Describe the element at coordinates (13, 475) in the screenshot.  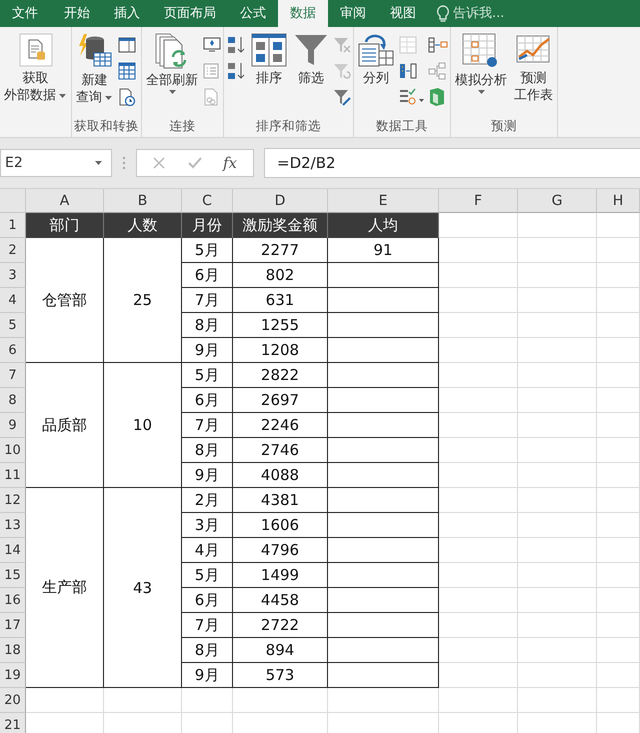
I see `row-header: 11` at that location.